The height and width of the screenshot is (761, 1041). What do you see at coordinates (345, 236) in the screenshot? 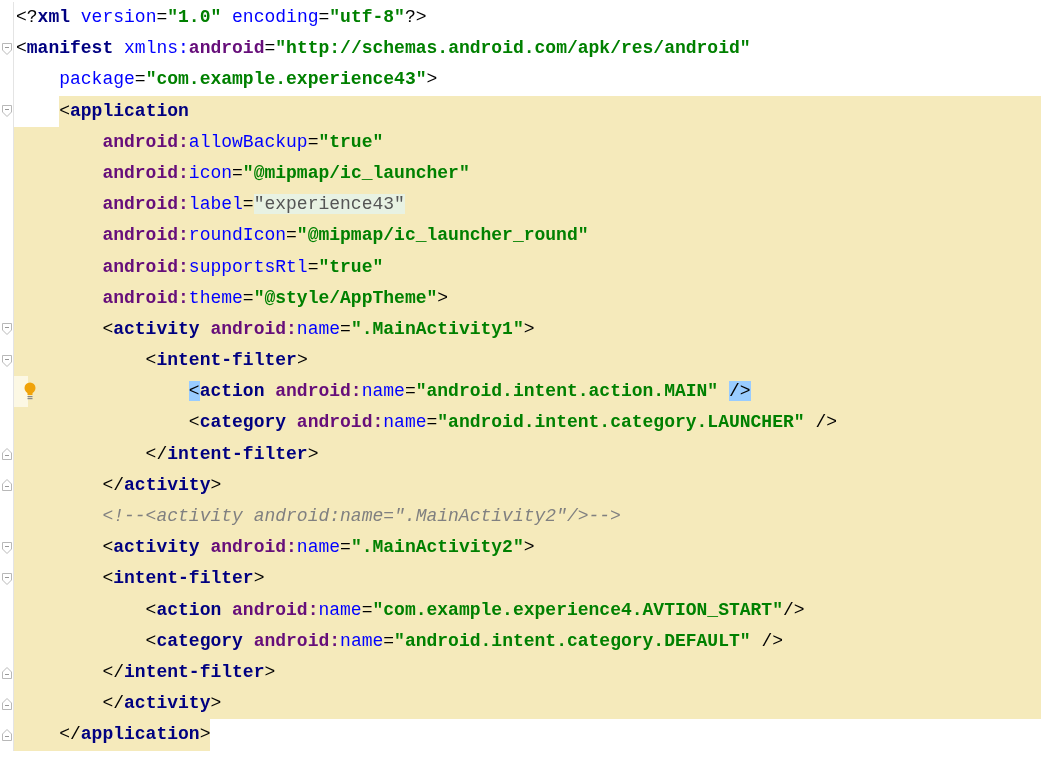
I see `code-line: android:roundIcon="@mipmap/ic_launcher_round"` at bounding box center [345, 236].